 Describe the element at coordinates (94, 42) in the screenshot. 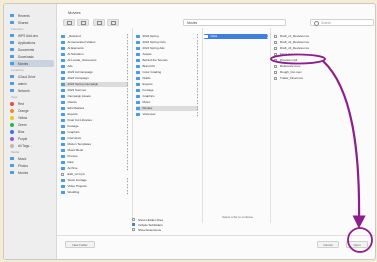

I see `list-item: AI-Generated Videos` at that location.